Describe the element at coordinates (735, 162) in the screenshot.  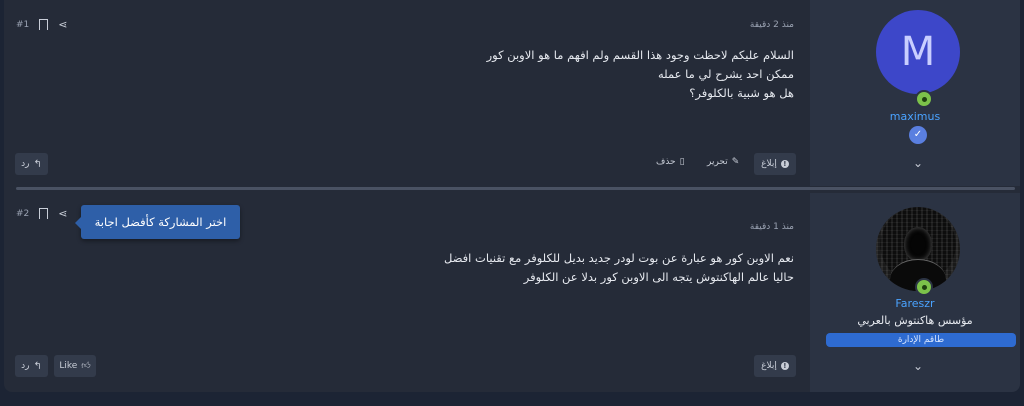
I see `pencil-icon: ✎` at that location.